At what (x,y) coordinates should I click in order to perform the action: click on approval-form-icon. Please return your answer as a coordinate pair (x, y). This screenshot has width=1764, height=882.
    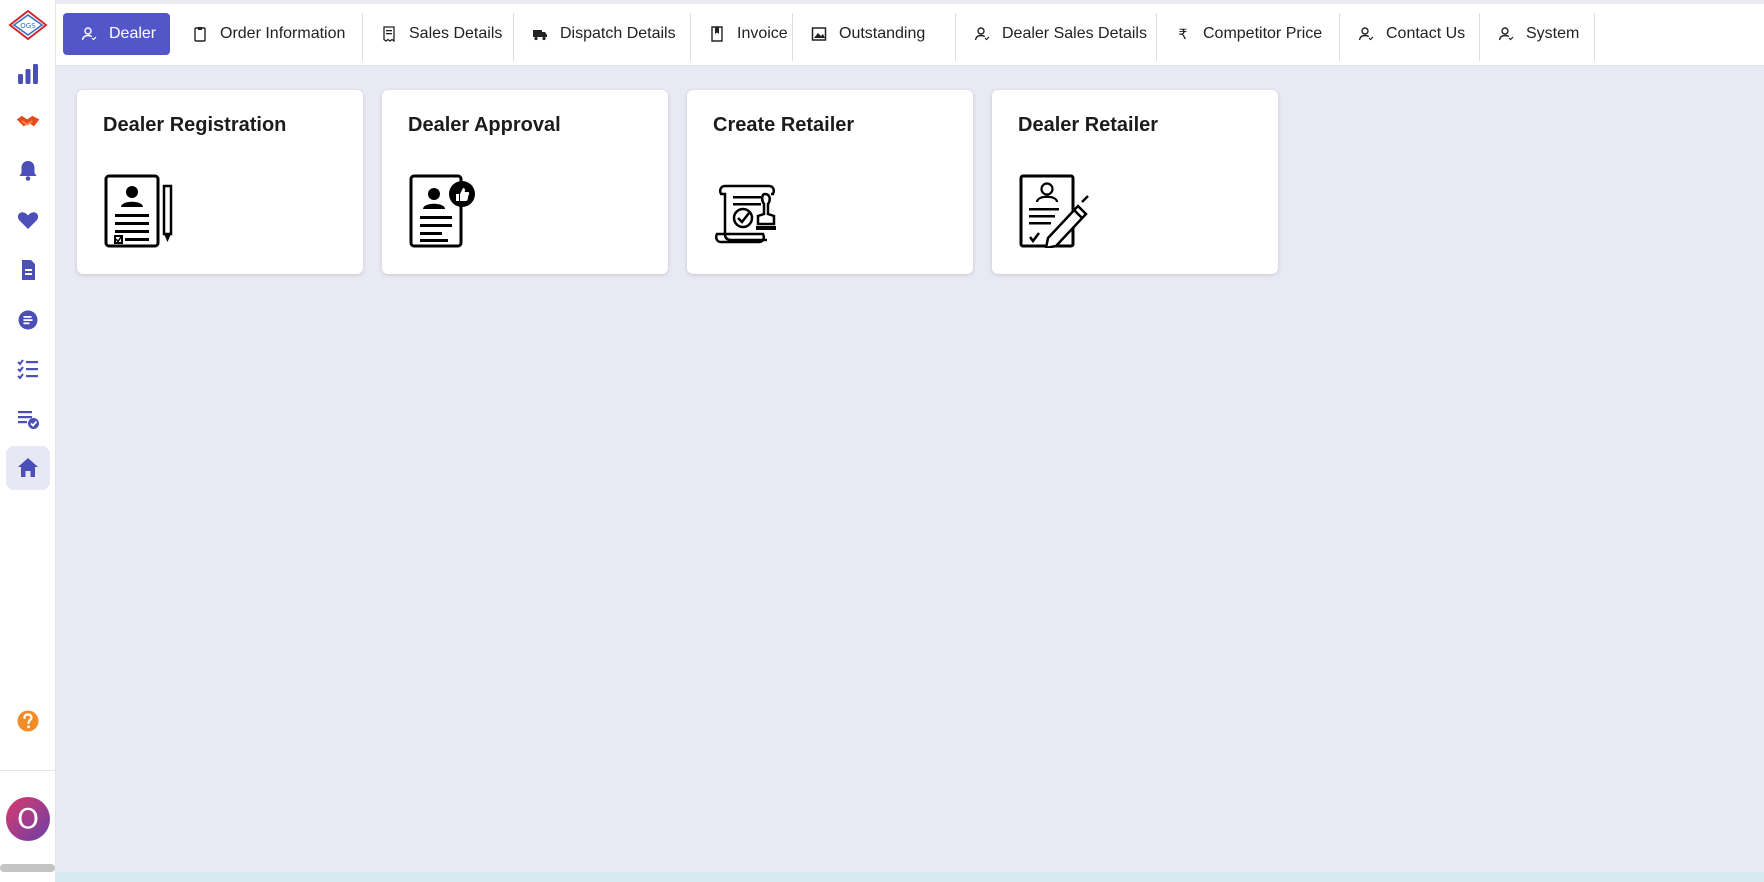
    Looking at the image, I should click on (442, 211).